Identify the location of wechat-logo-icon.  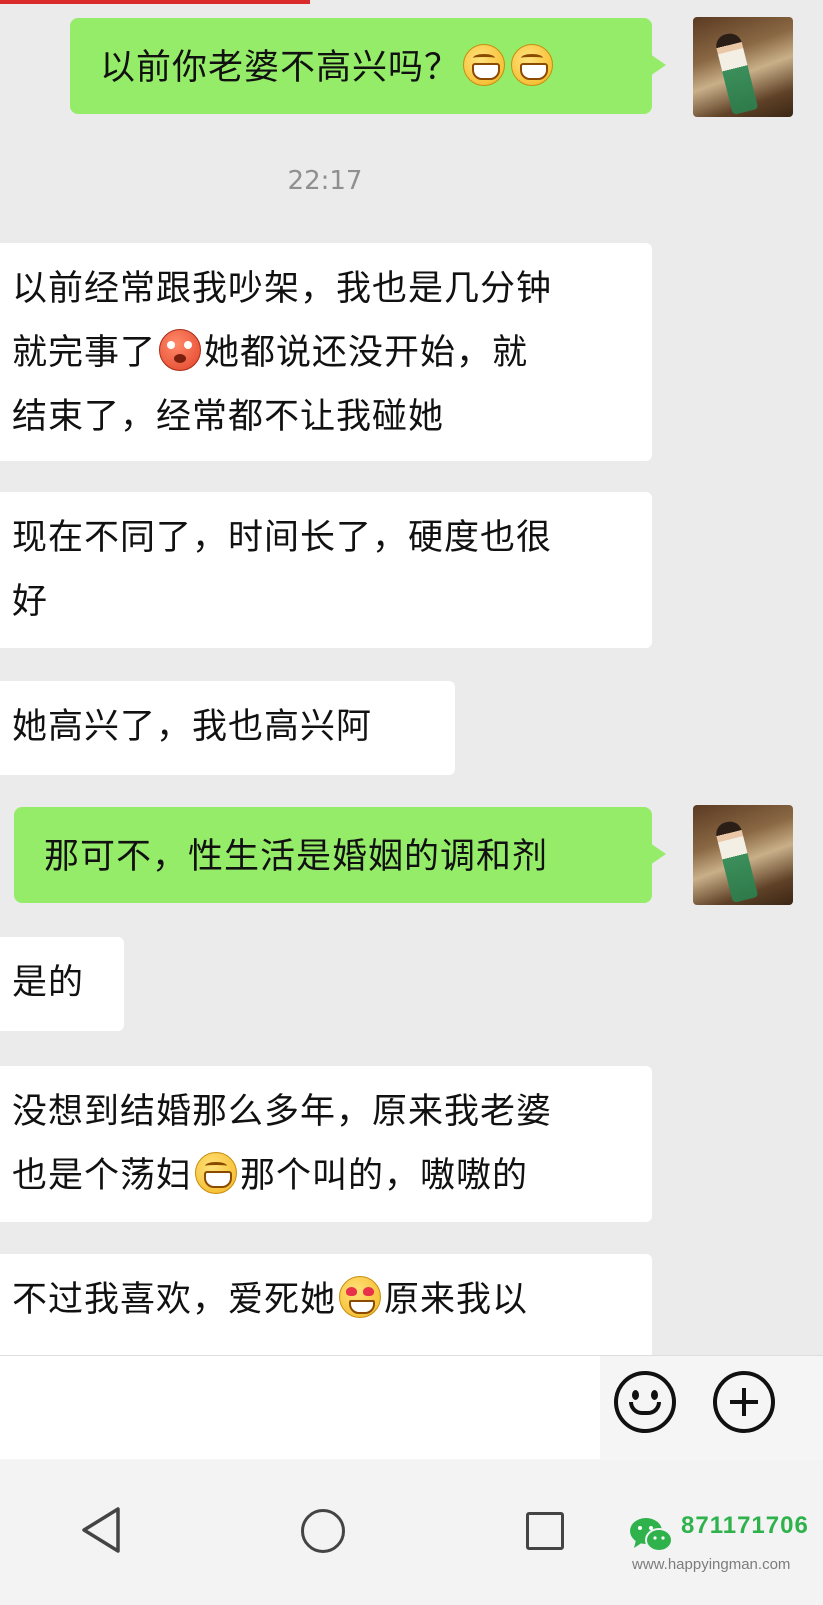
(651, 1535).